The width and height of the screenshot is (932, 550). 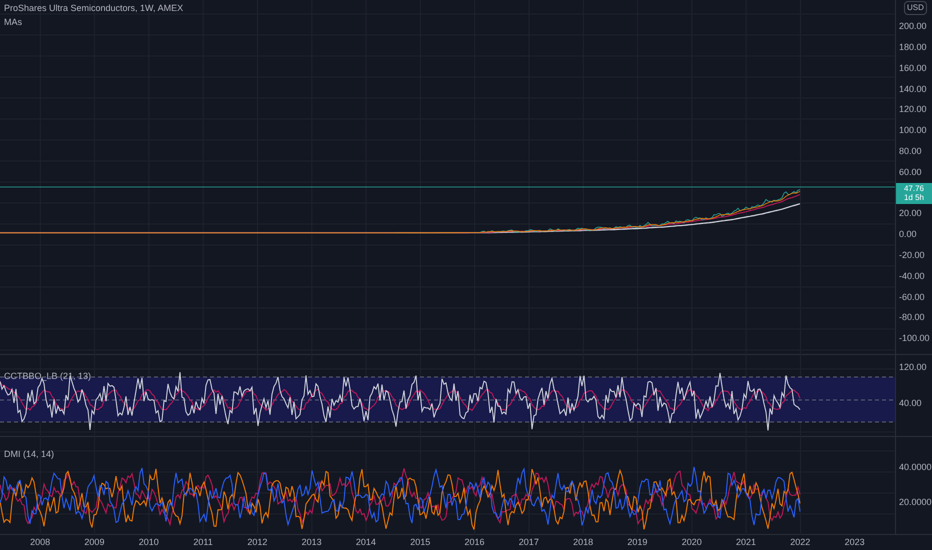 I want to click on axis-label: 100.00, so click(x=913, y=131).